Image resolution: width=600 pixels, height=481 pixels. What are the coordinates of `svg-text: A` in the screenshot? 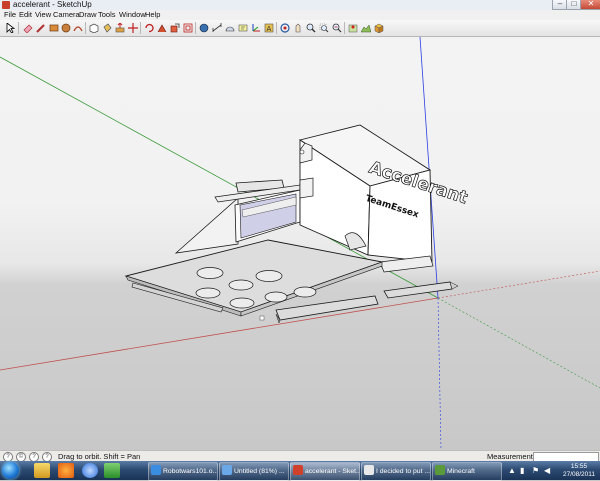 It's located at (268, 29).